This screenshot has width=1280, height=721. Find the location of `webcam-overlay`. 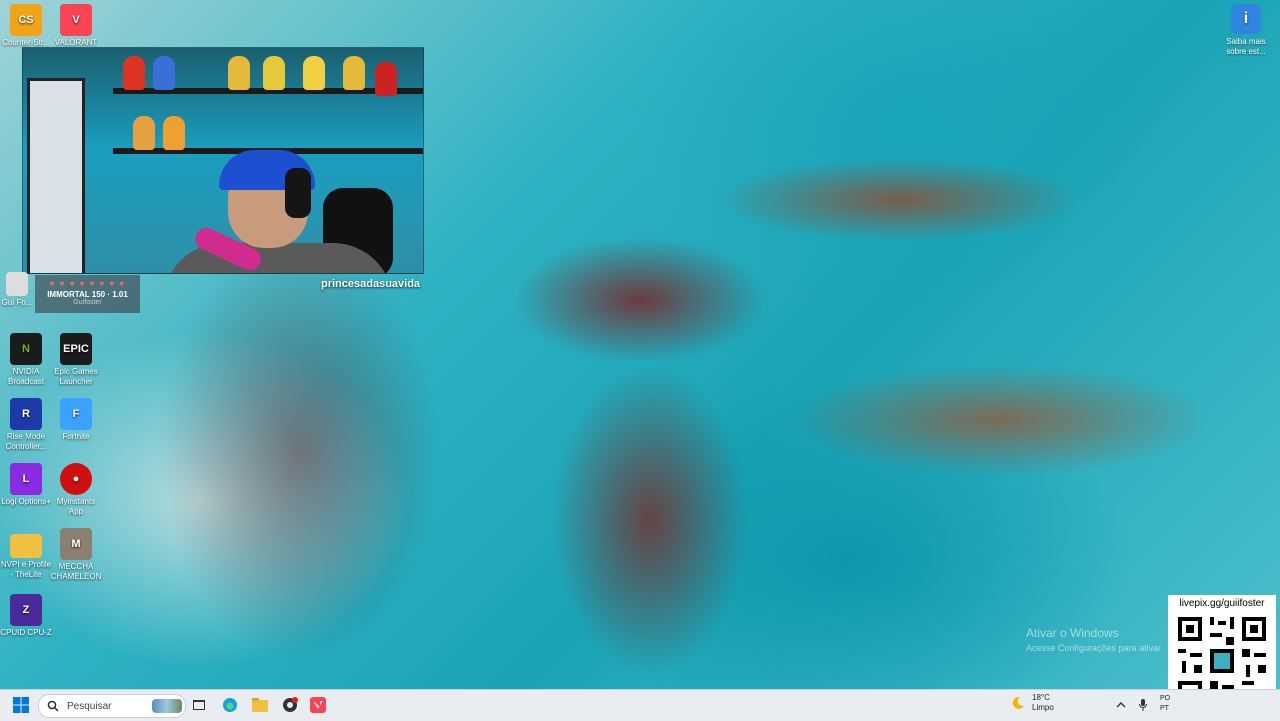

webcam-overlay is located at coordinates (223, 160).